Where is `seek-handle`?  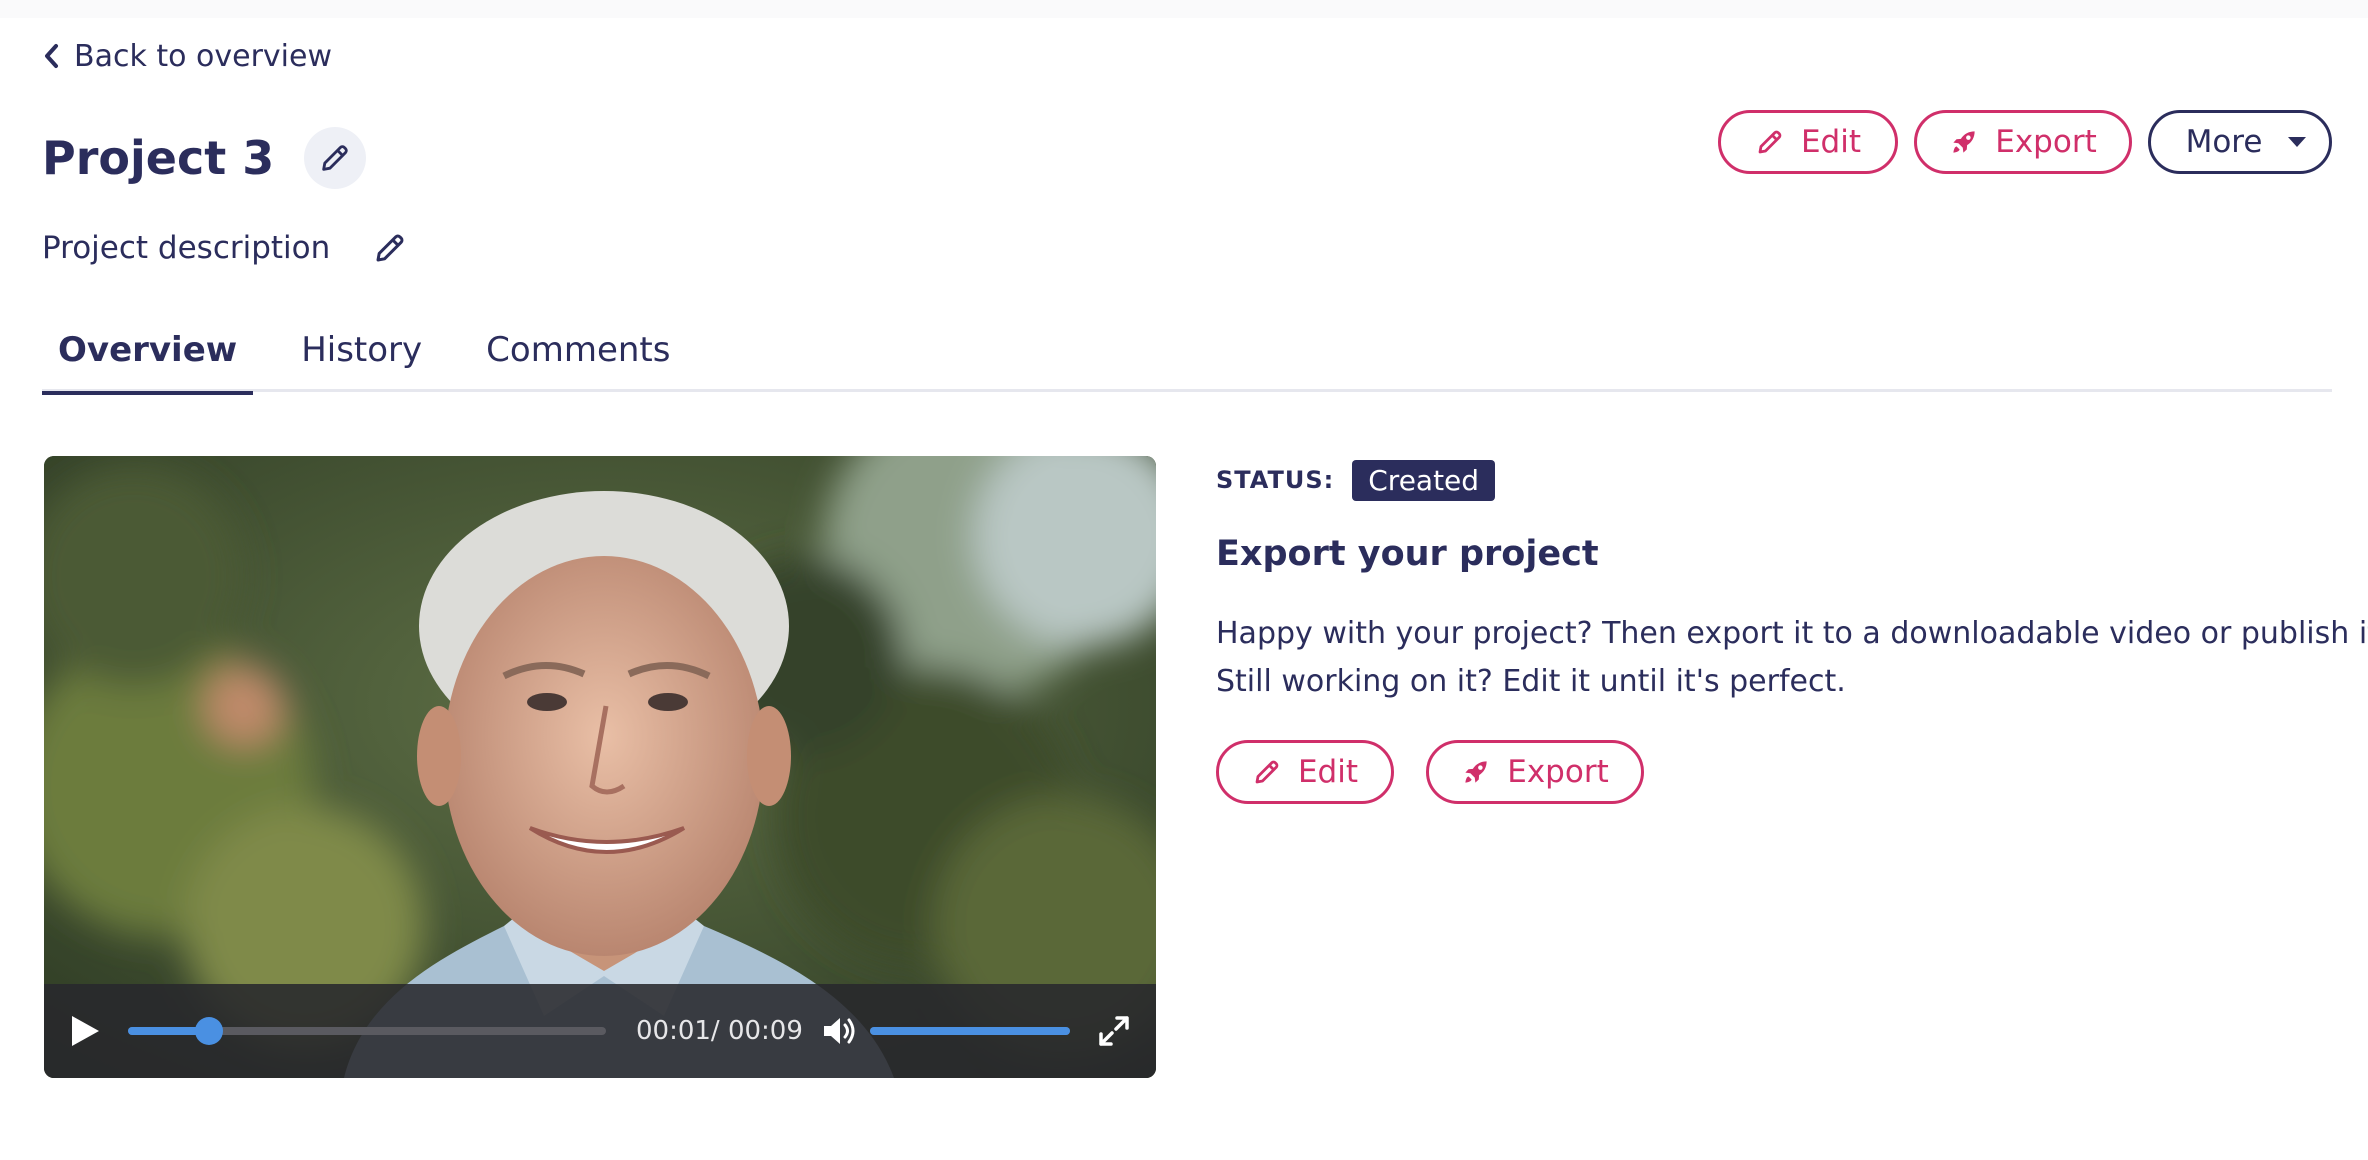
seek-handle is located at coordinates (209, 1031).